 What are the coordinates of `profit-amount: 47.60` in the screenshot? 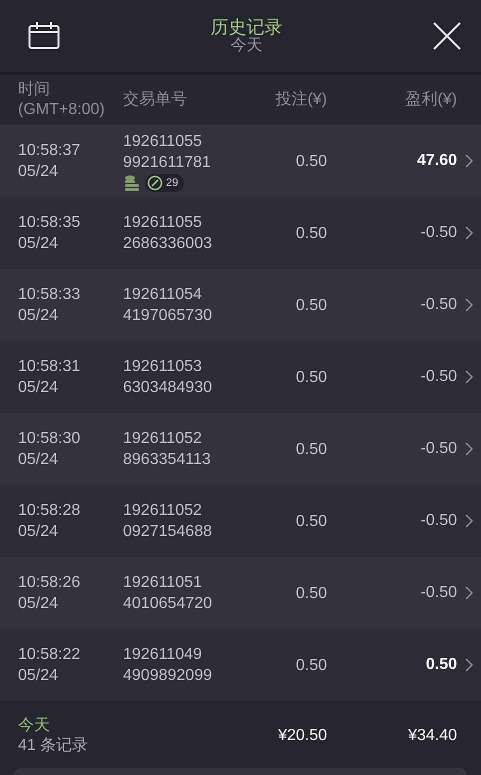 It's located at (436, 161).